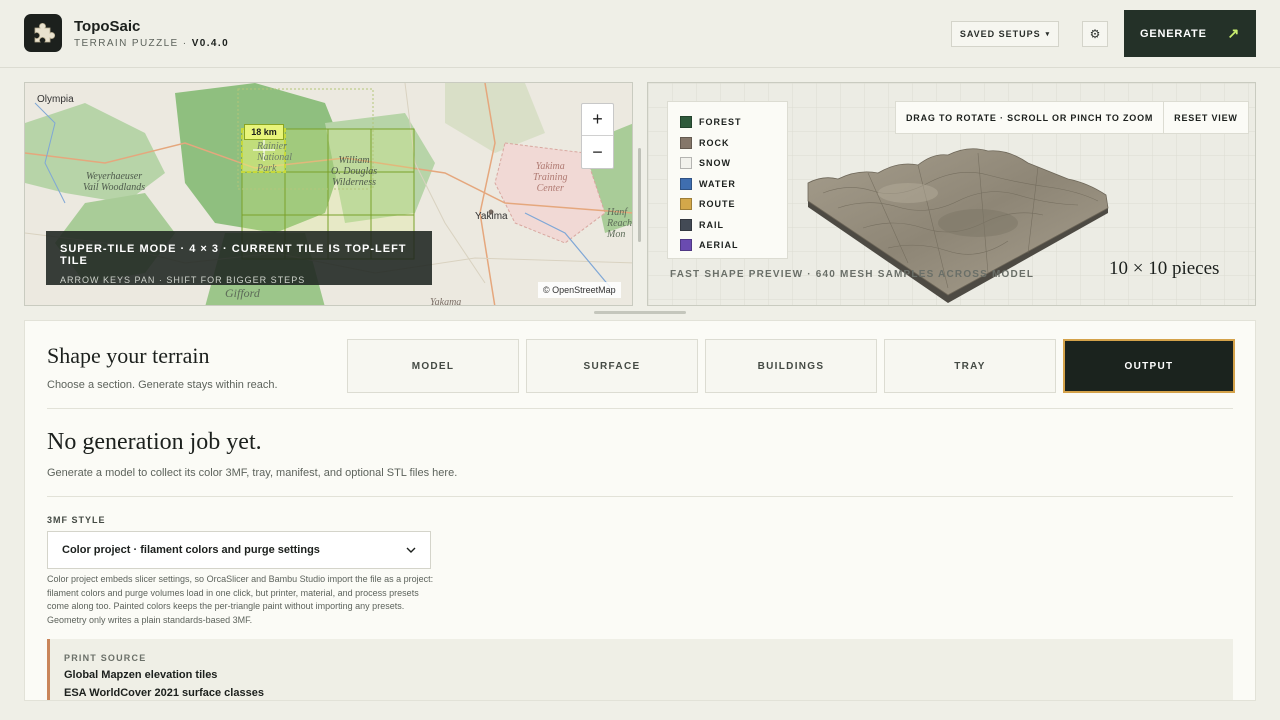  I want to click on section-title: Shape your terrain, so click(128, 355).